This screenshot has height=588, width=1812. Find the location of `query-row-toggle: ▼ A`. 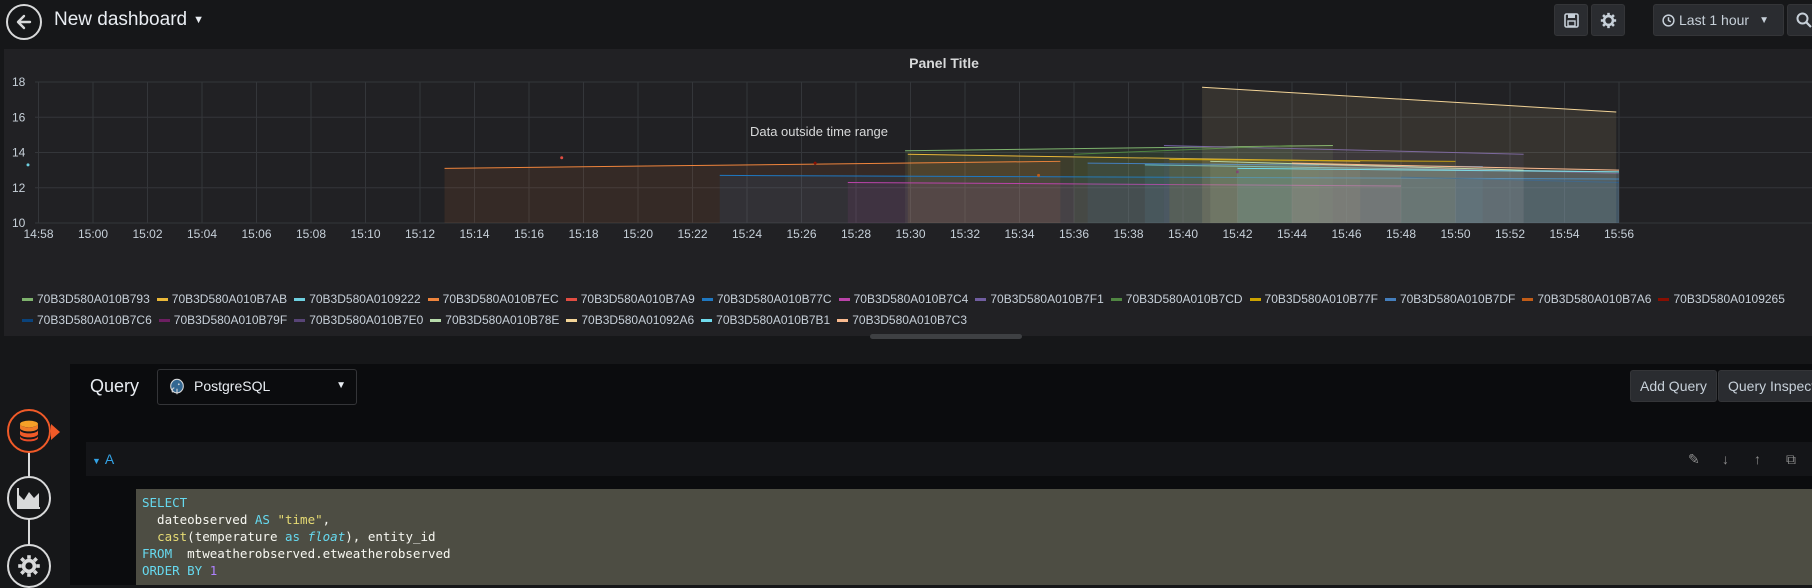

query-row-toggle: ▼ A is located at coordinates (103, 459).